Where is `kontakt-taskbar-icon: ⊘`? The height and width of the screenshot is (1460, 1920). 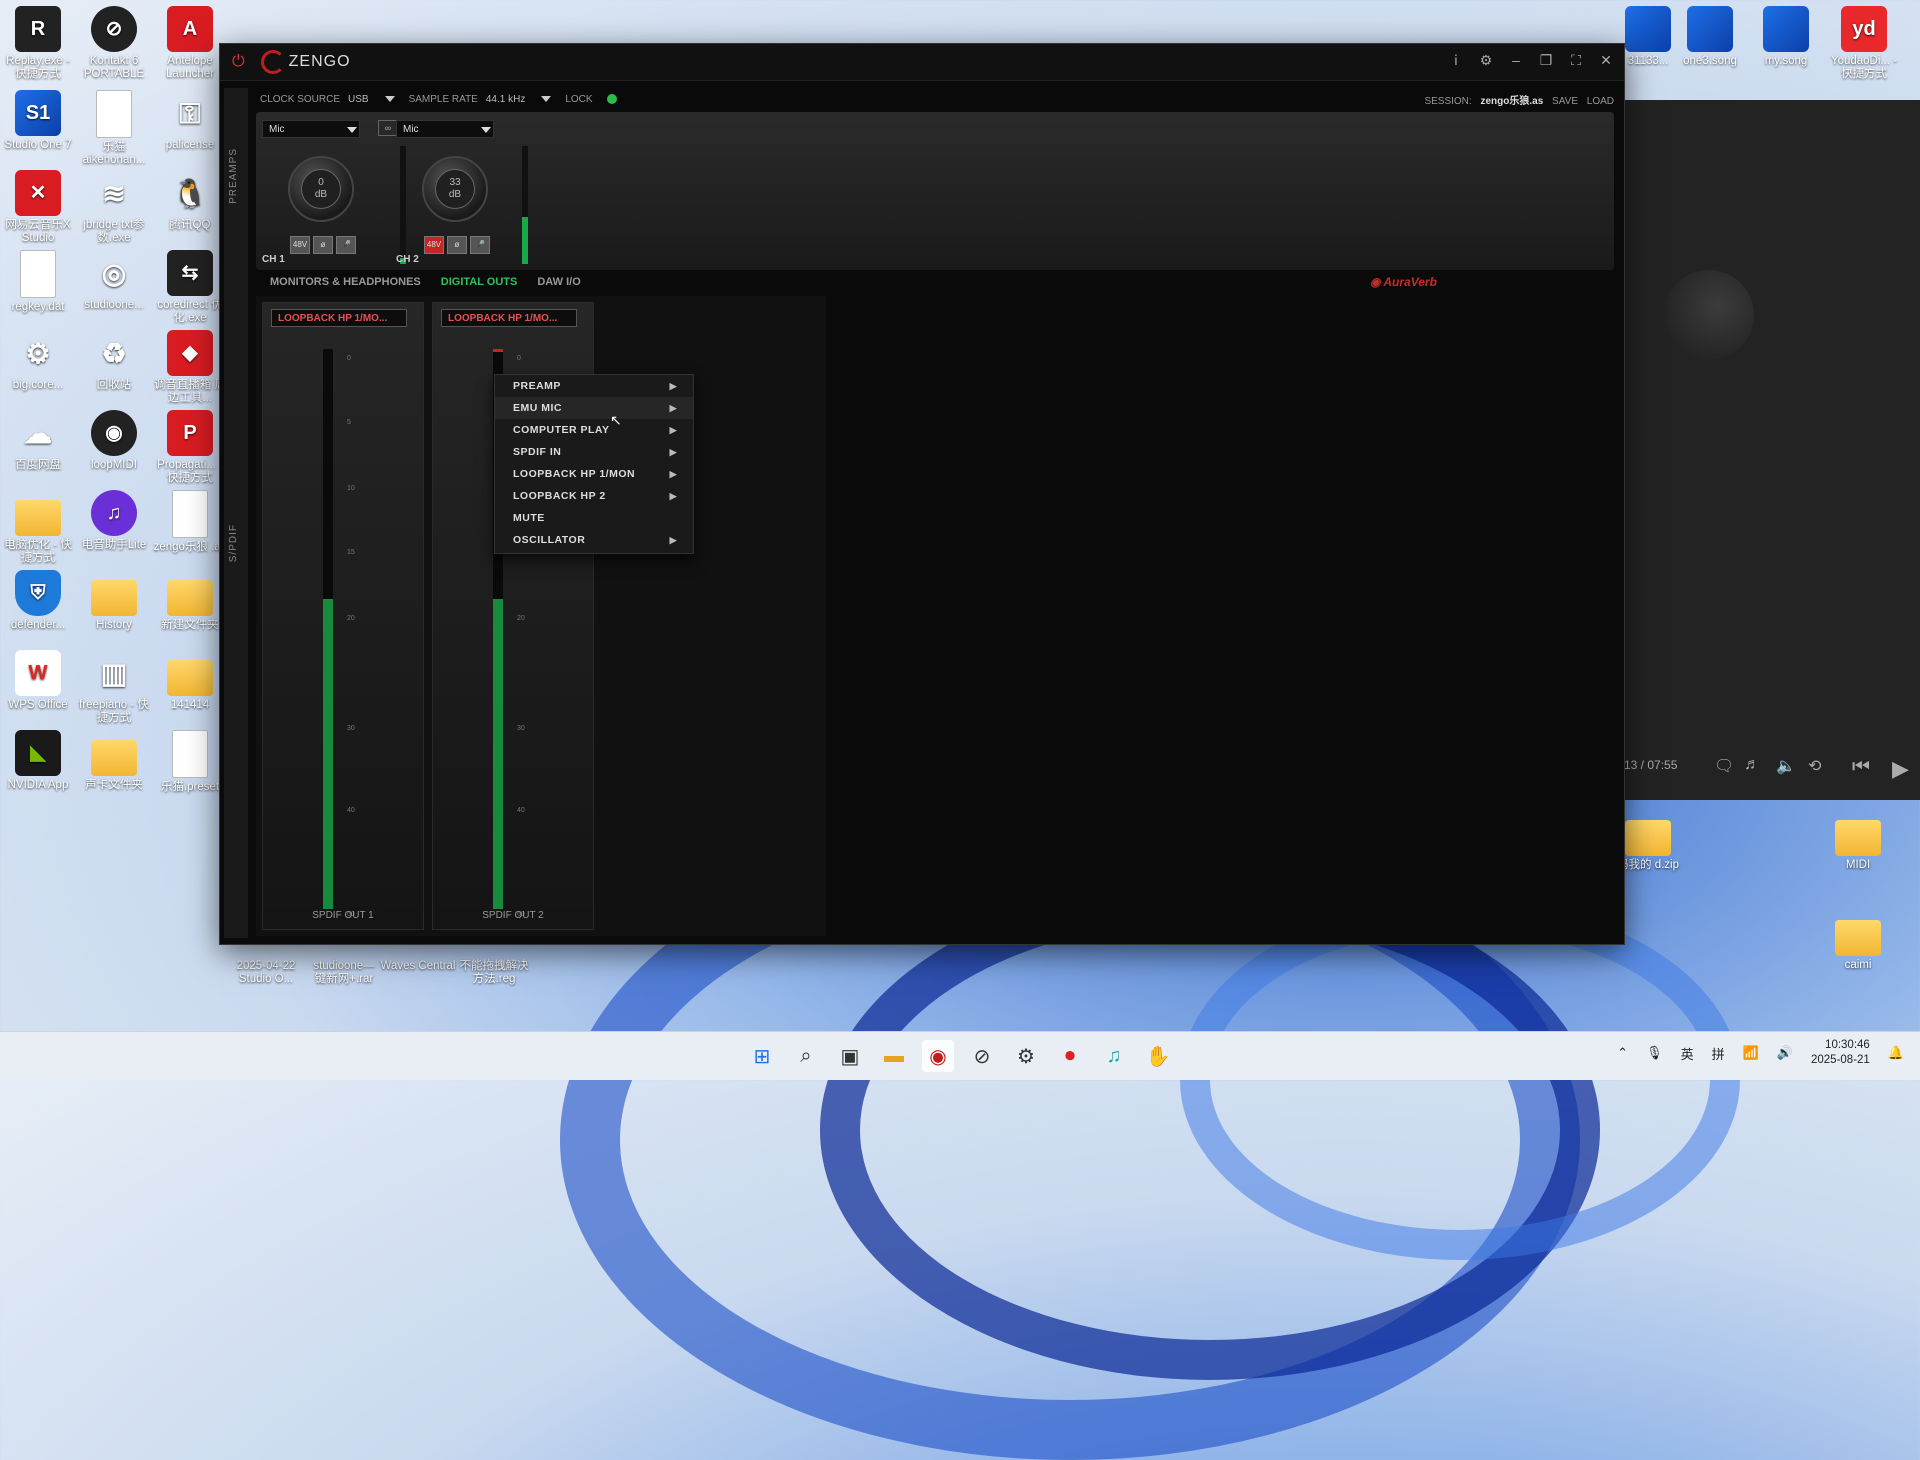
kontakt-taskbar-icon: ⊘ is located at coordinates (982, 1056).